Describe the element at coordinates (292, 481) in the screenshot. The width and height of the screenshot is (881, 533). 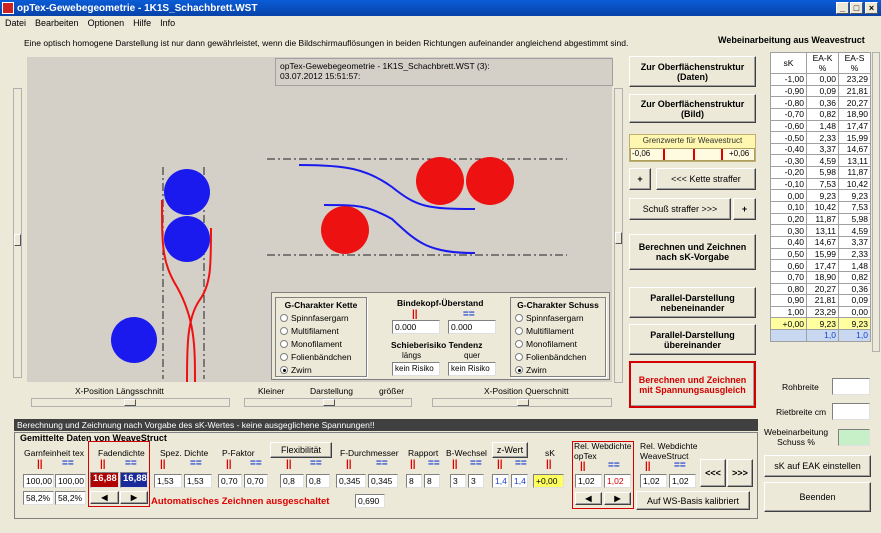
I see `flex-kette-field: 0,8` at that location.